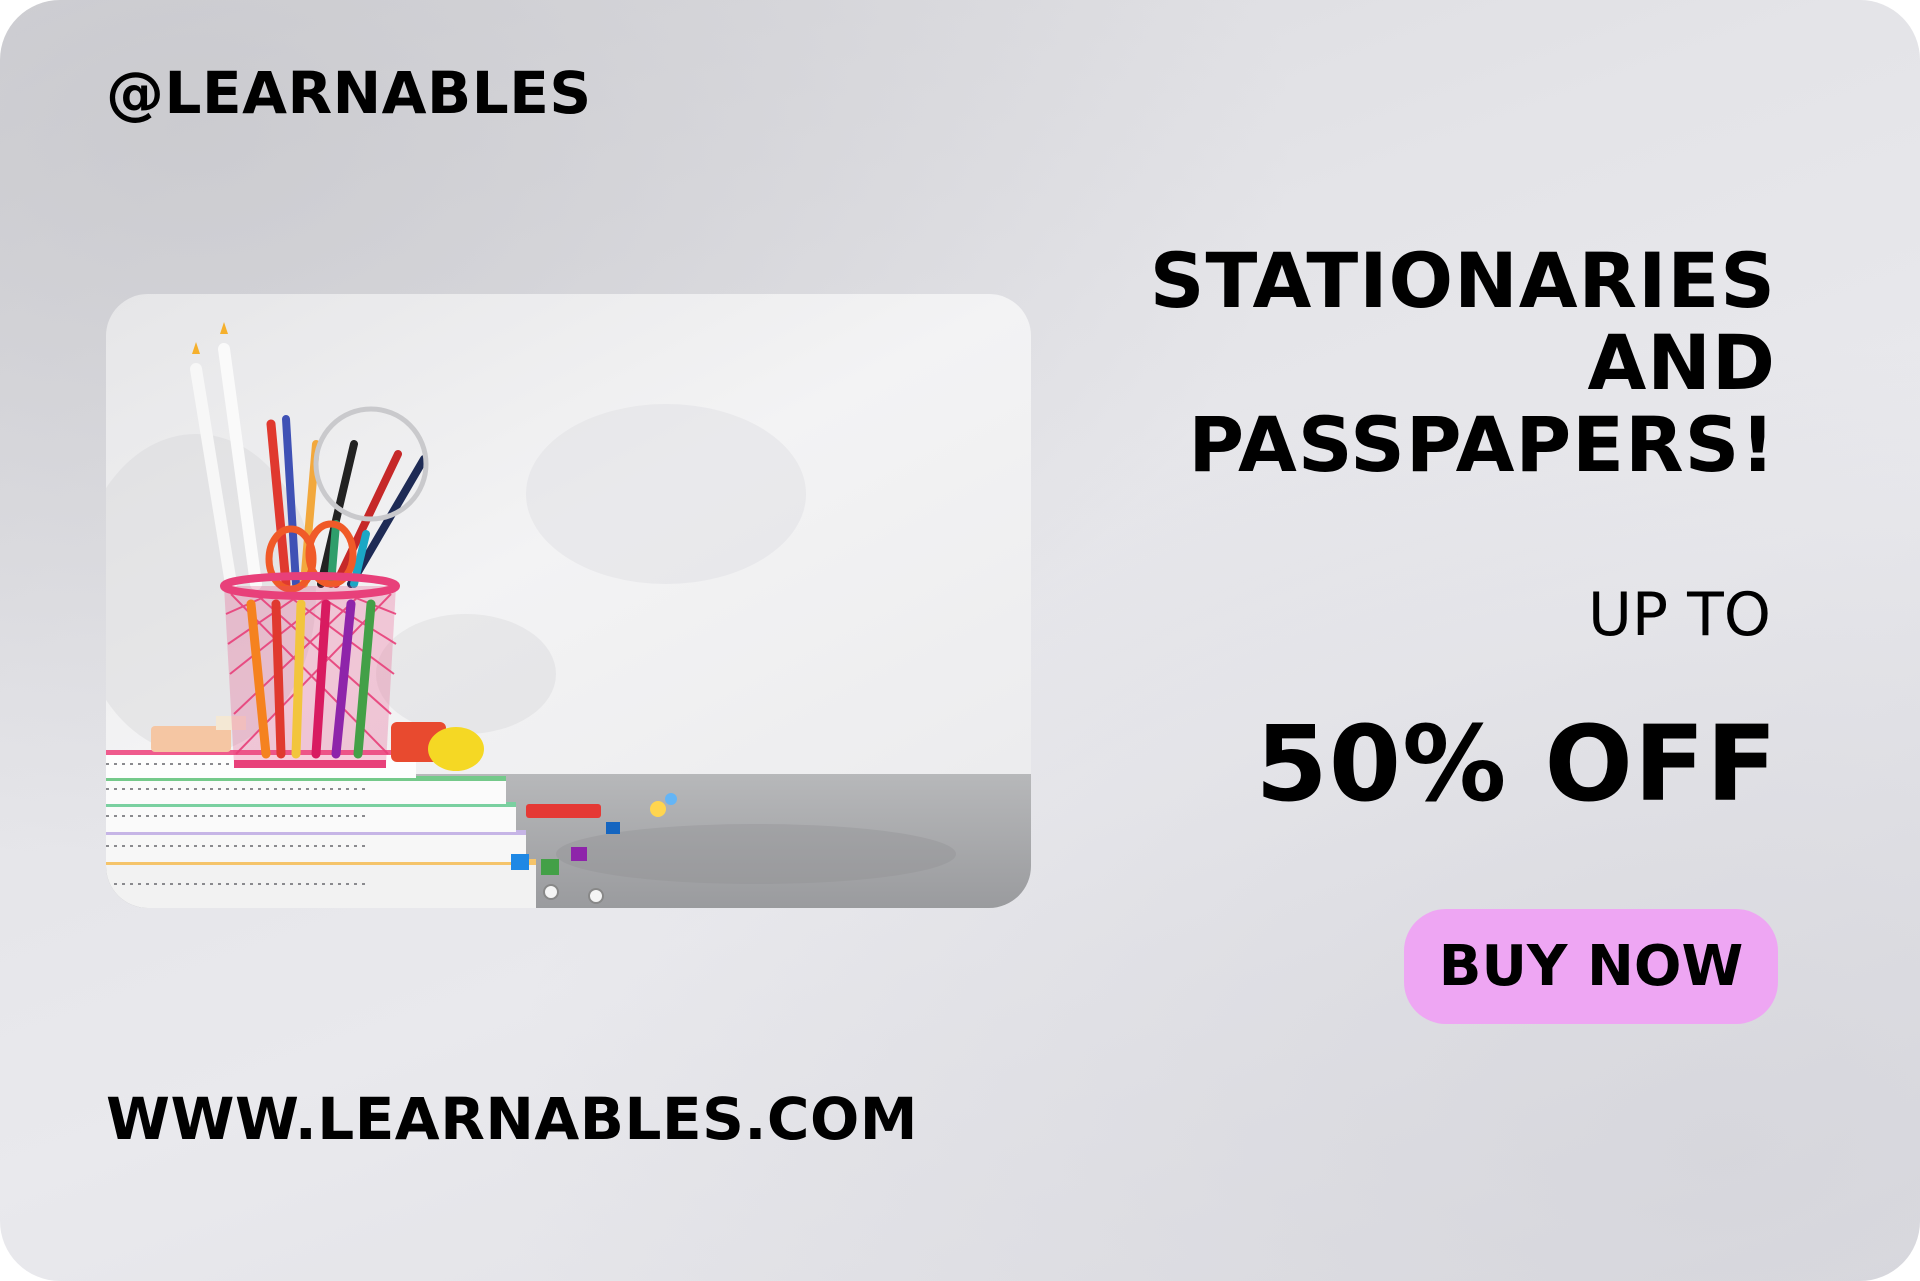  Describe the element at coordinates (349, 93) in the screenshot. I see `brand-handle: @LEARNABLES` at that location.